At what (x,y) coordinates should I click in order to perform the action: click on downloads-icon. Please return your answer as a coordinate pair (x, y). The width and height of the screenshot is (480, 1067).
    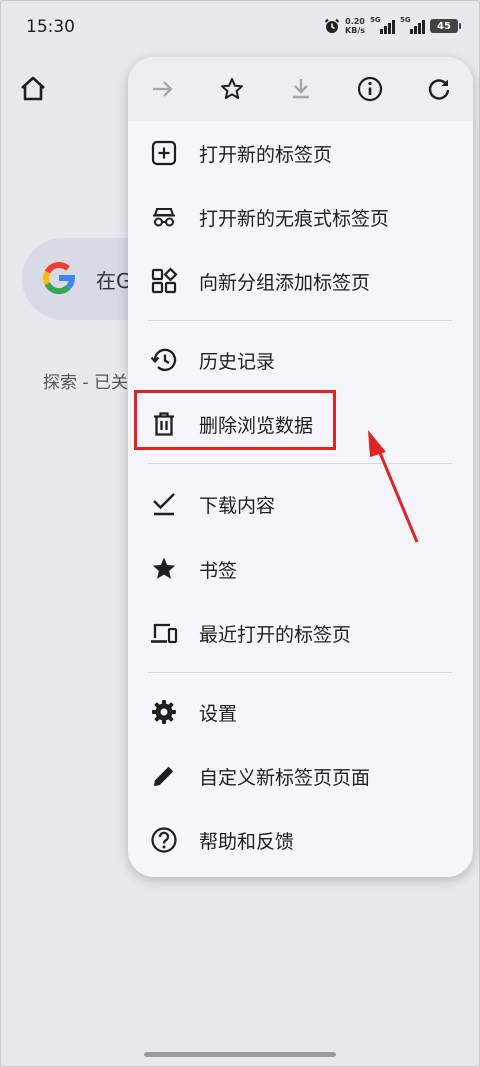
    Looking at the image, I should click on (164, 504).